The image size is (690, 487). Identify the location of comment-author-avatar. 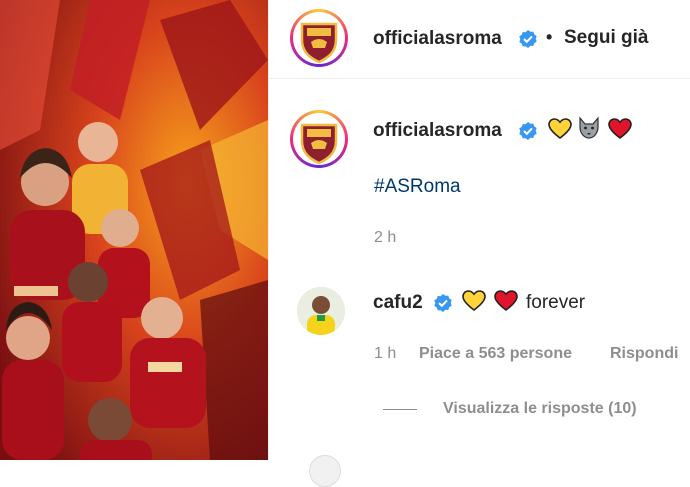
(321, 311).